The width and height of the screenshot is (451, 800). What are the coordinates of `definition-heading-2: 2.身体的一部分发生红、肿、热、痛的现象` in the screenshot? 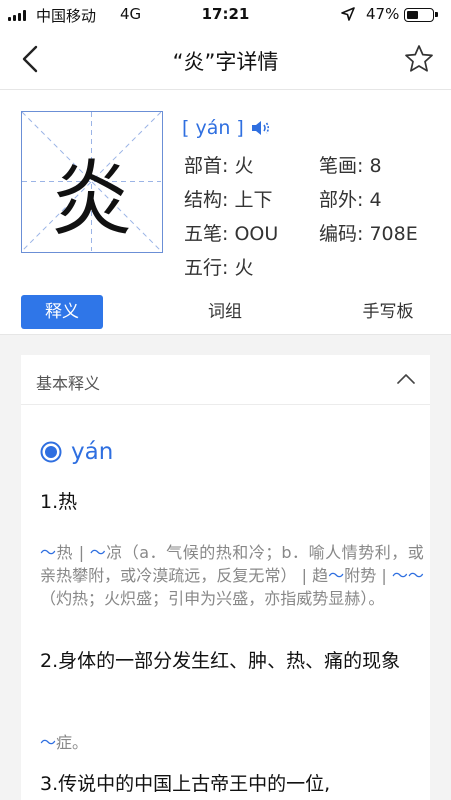 It's located at (220, 661).